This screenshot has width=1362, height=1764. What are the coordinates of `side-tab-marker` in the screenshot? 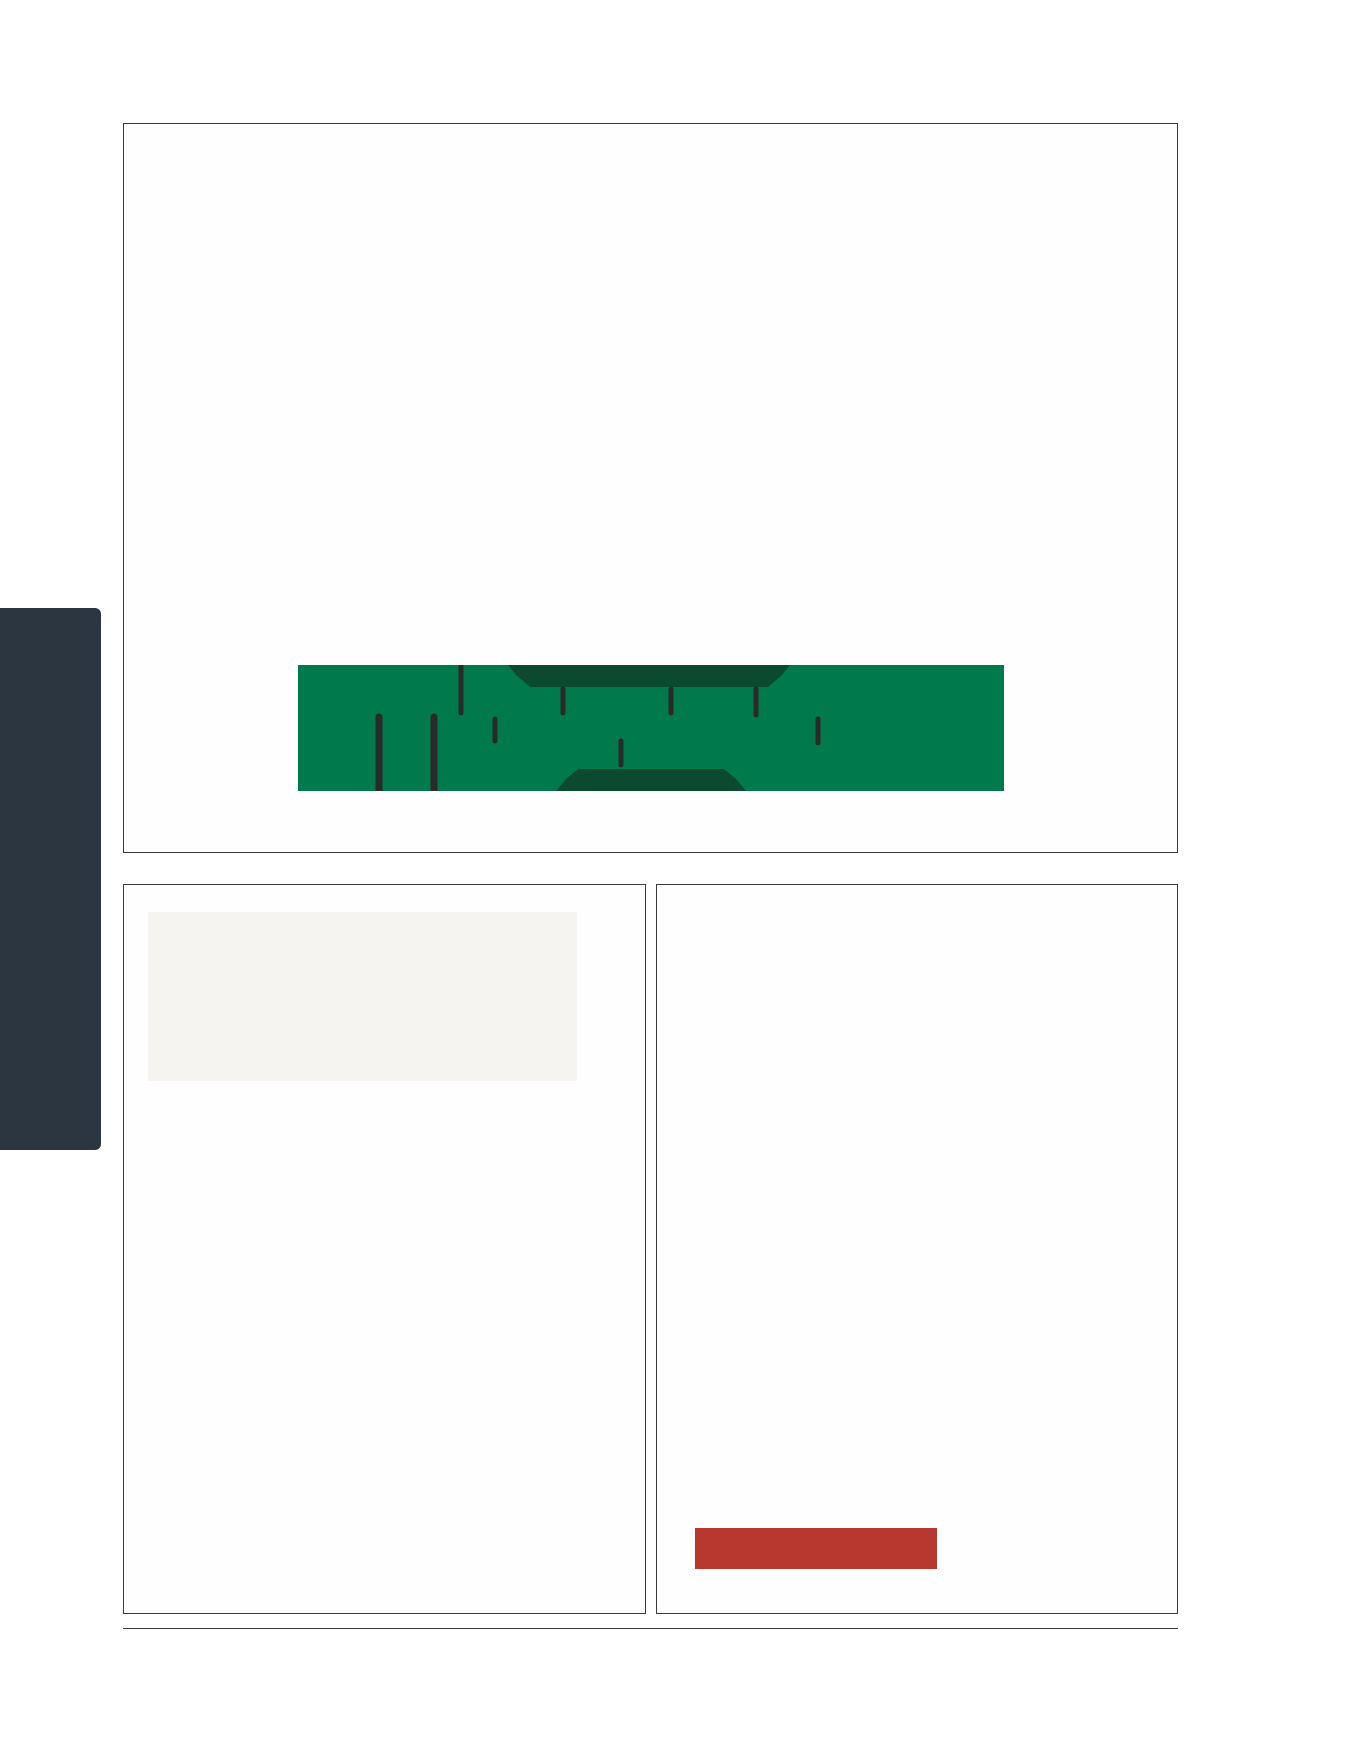 It's located at (50, 879).